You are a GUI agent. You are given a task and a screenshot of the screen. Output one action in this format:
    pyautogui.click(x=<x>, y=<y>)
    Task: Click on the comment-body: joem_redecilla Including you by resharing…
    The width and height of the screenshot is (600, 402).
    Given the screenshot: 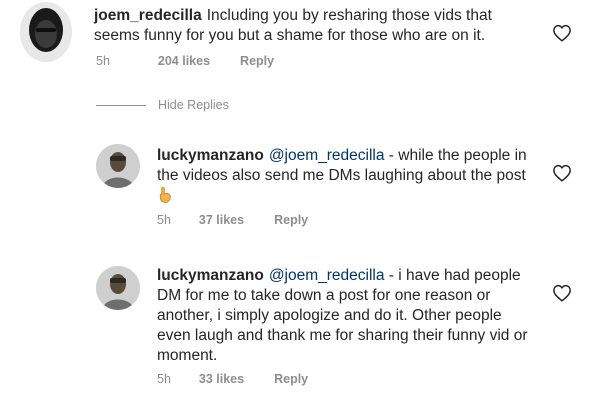 What is the action you would take?
    pyautogui.click(x=304, y=26)
    